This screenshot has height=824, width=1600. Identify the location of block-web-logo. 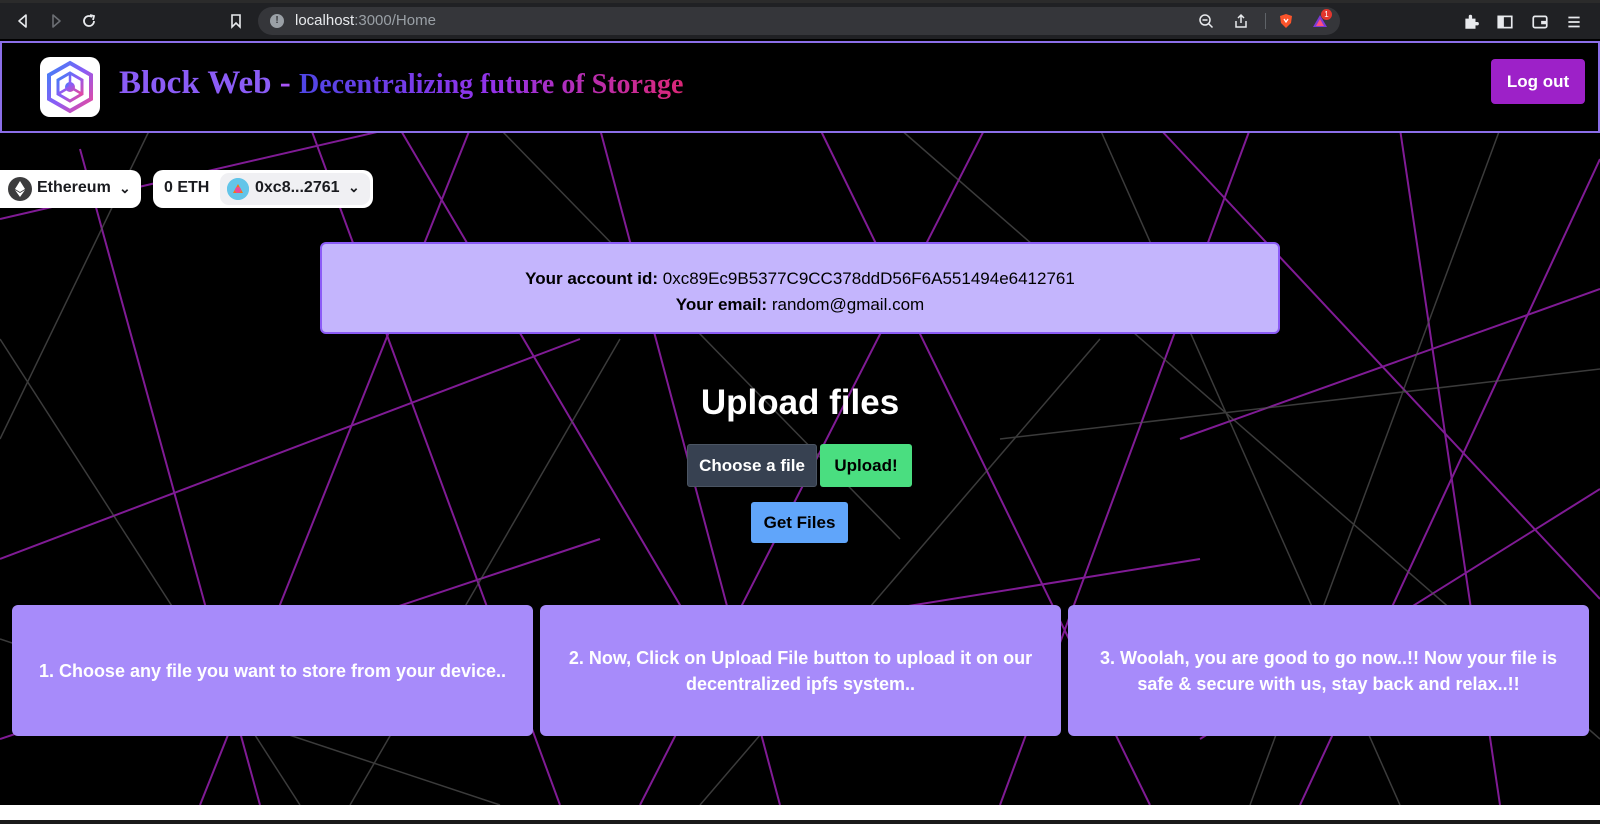
(70, 87).